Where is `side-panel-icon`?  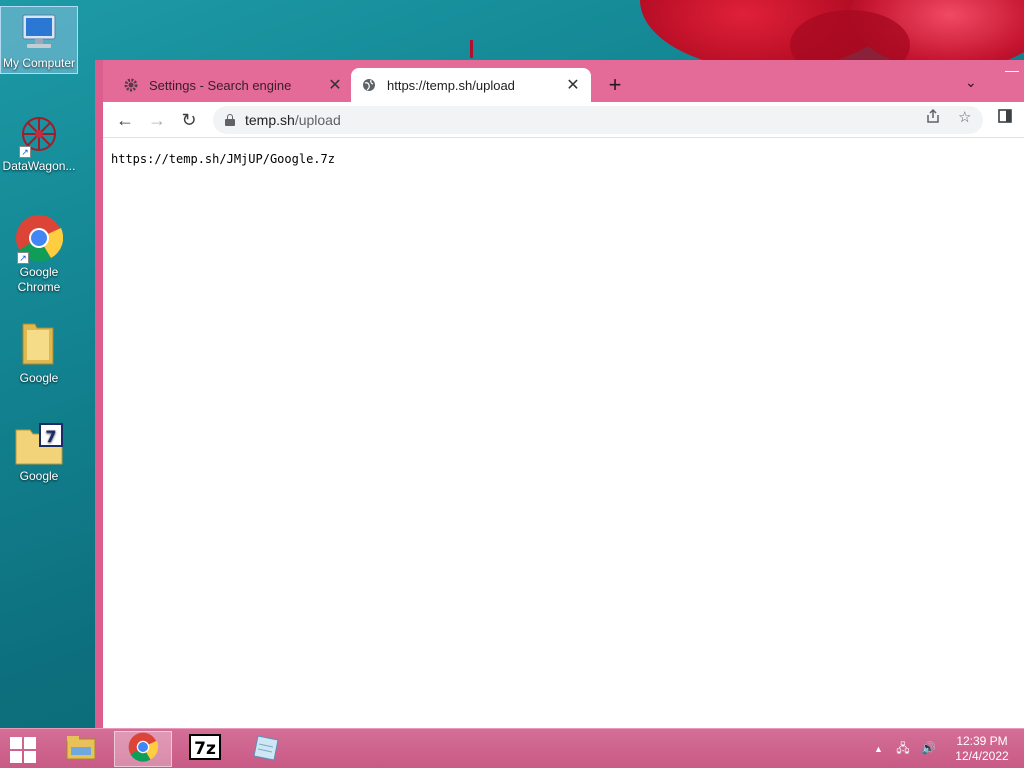
side-panel-icon is located at coordinates (1005, 118).